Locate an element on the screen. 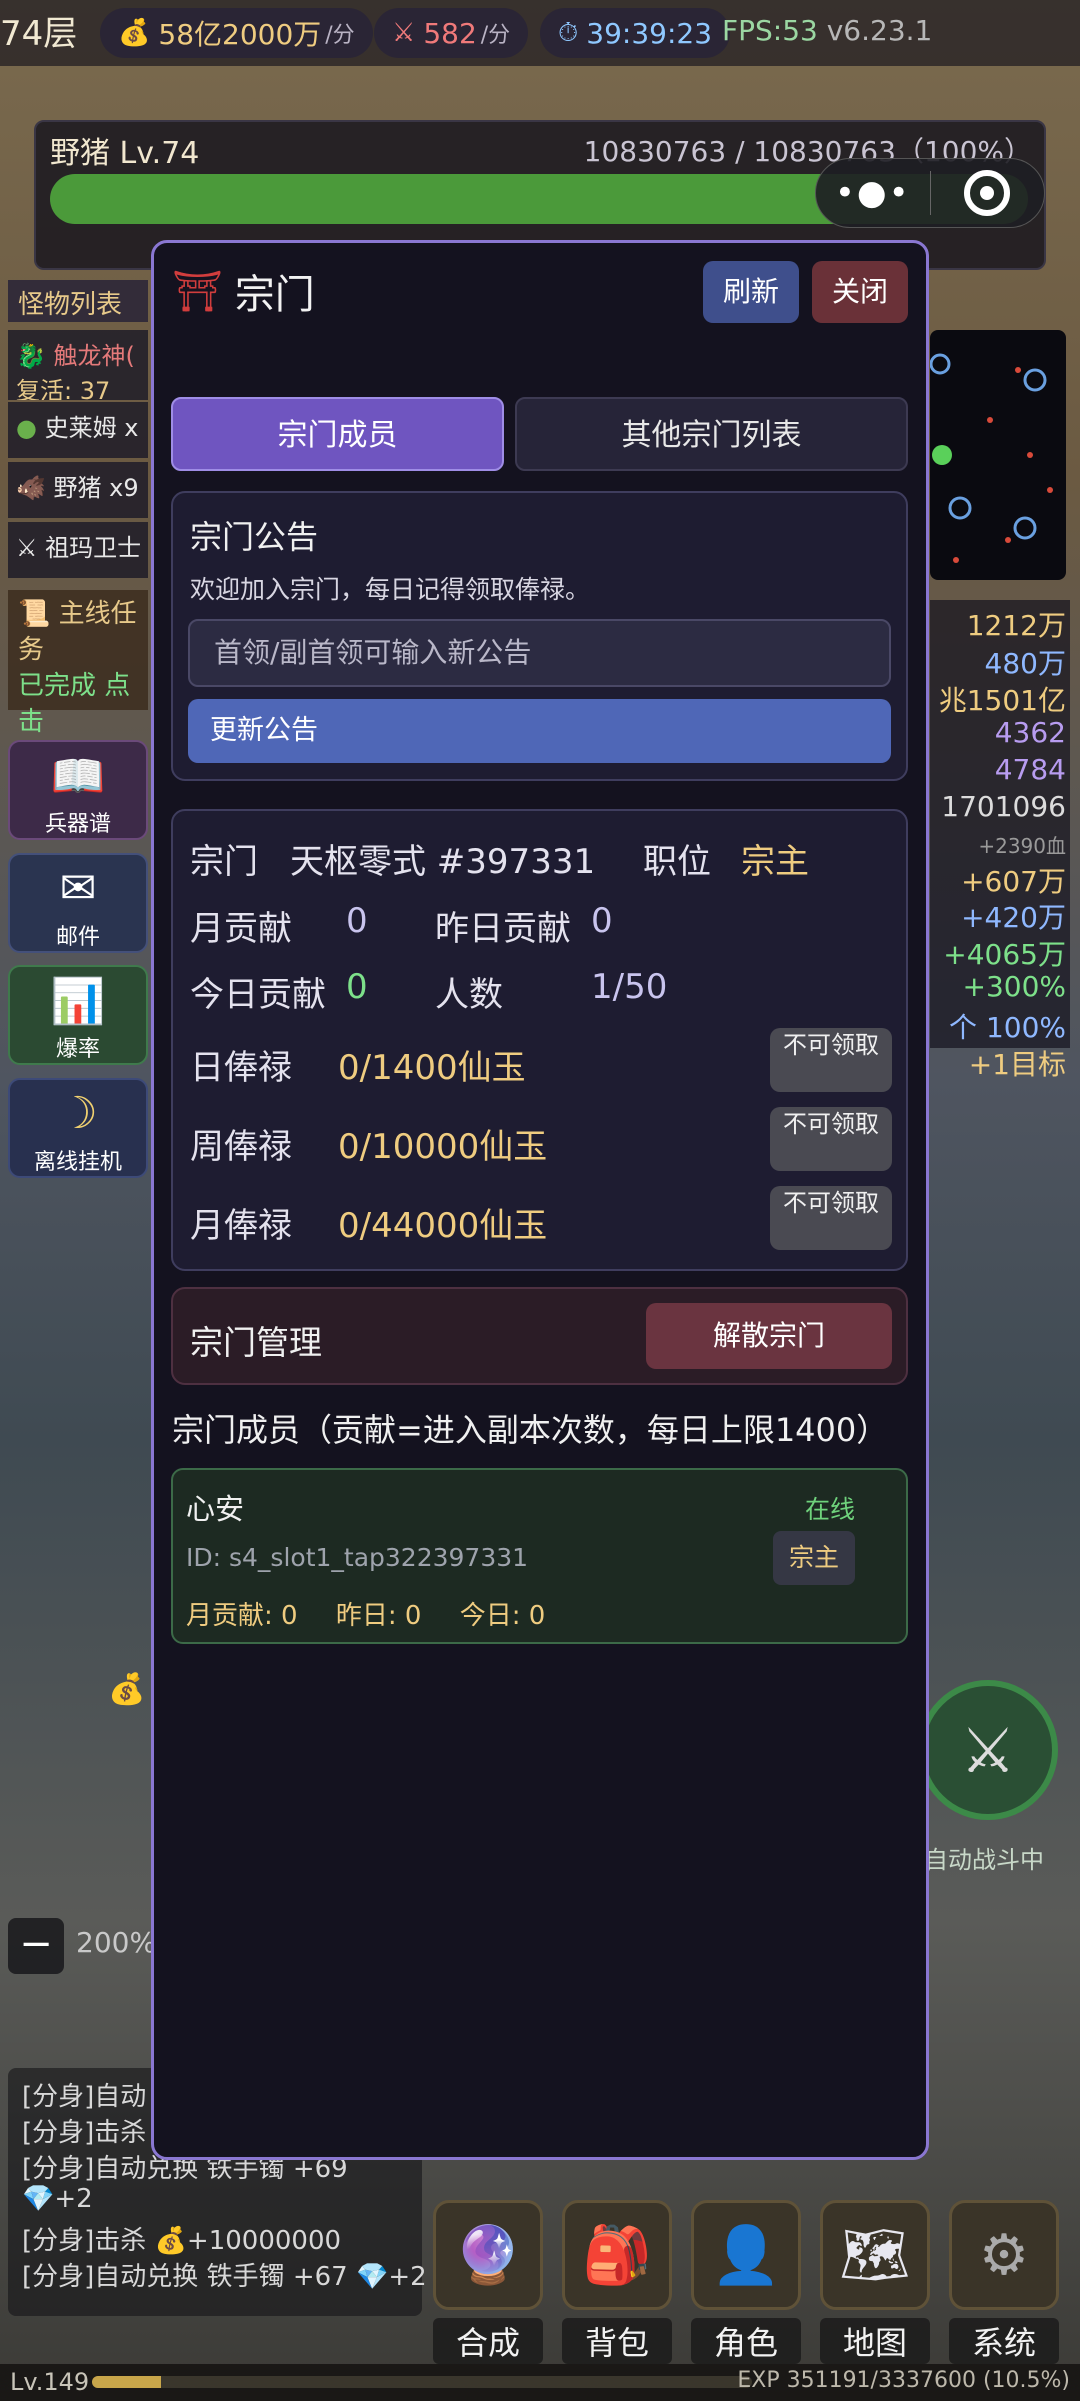 This screenshot has width=1080, height=2401. slime-icon: ● is located at coordinates (26, 428).